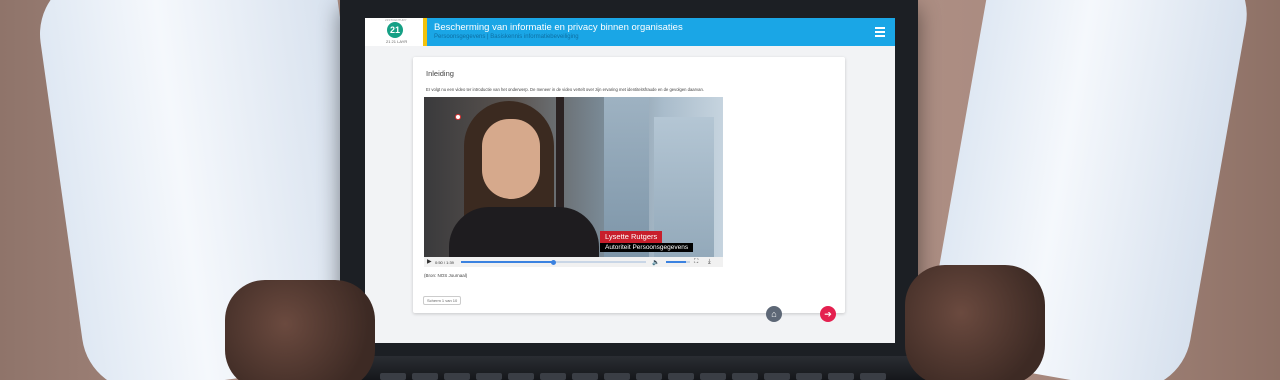 This screenshot has width=1280, height=380. I want to click on video-progress-fill, so click(507, 262).